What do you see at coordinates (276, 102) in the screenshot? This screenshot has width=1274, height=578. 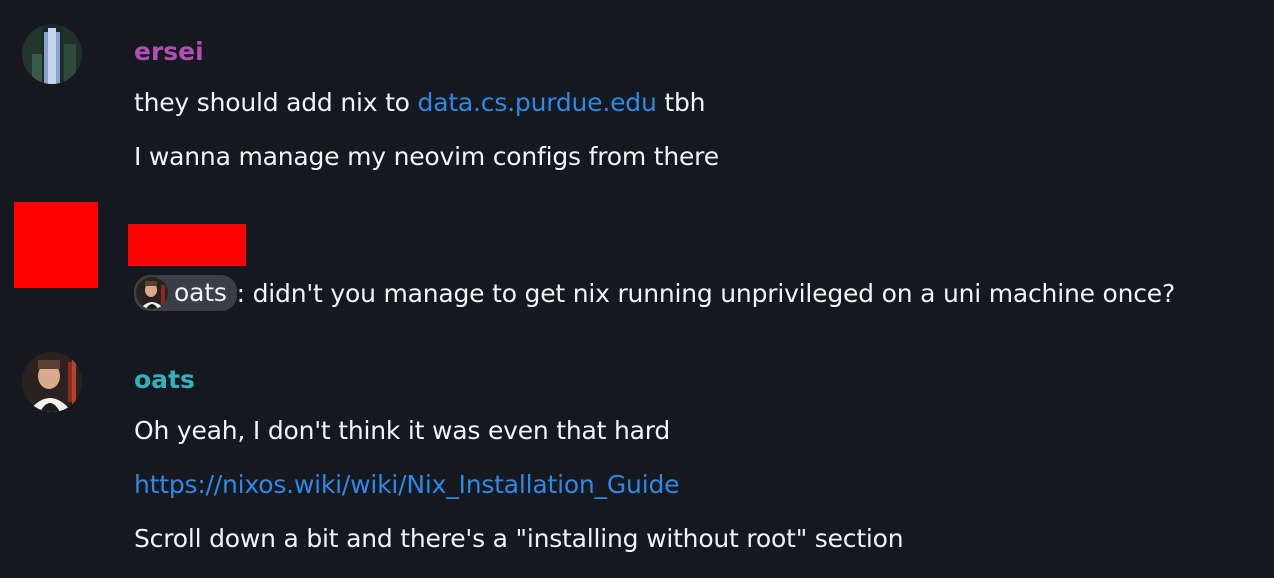 I see `message-text: they should add nix to` at bounding box center [276, 102].